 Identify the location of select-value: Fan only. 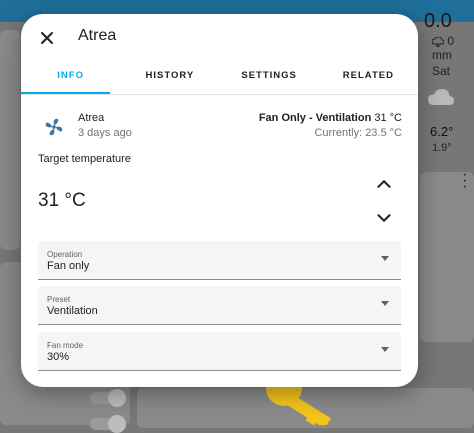
(68, 266).